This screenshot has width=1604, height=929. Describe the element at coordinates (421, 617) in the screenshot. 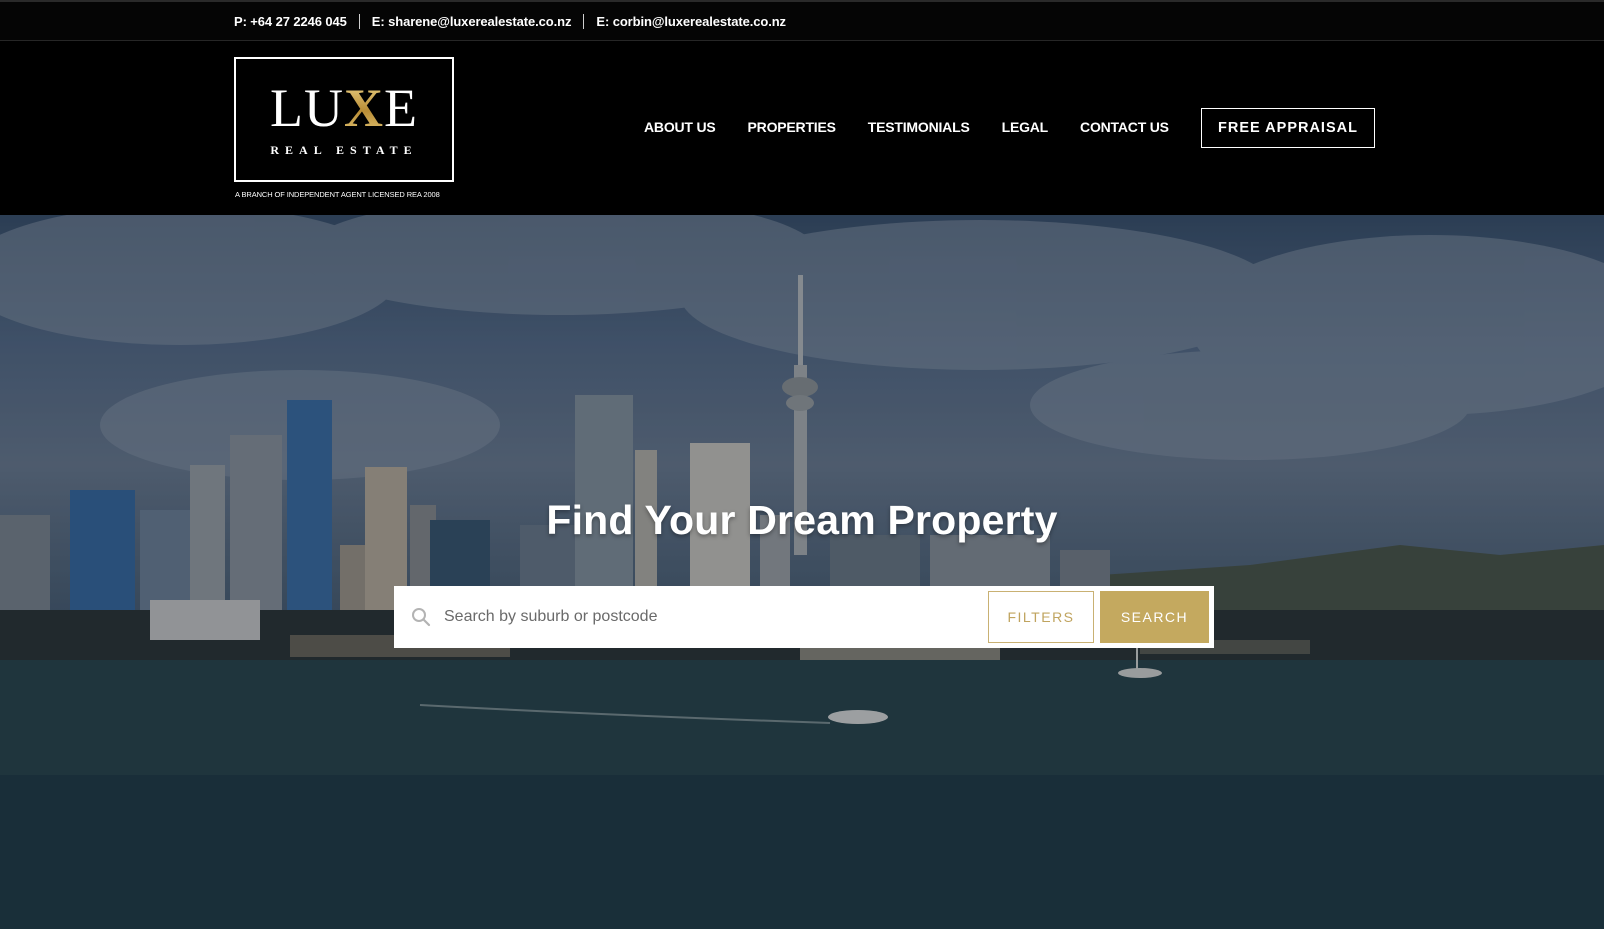

I see `search-icon` at that location.